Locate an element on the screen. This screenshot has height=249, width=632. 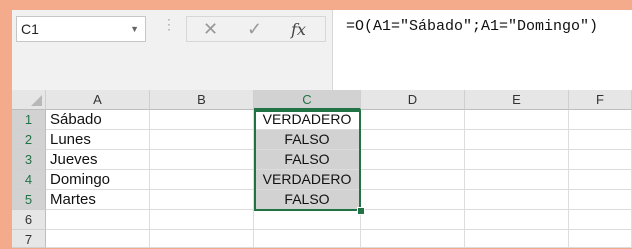
cell-a6 is located at coordinates (98, 220).